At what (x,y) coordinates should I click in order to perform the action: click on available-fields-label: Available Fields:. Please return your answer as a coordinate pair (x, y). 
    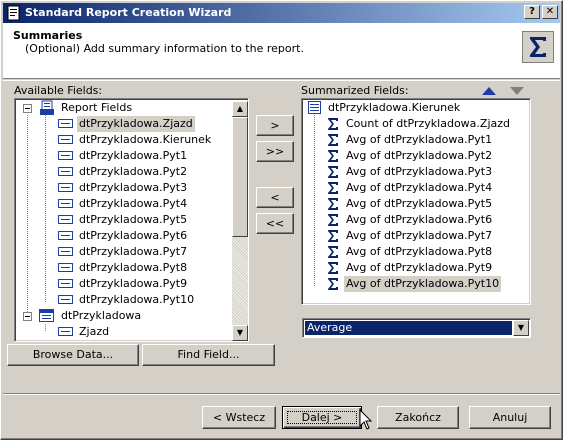
    Looking at the image, I should click on (58, 90).